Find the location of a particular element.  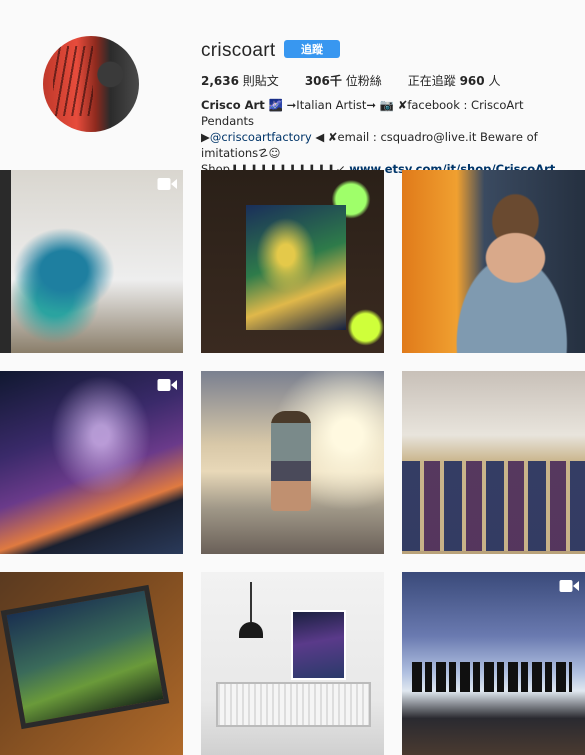

following-suffix: 人 is located at coordinates (494, 81).